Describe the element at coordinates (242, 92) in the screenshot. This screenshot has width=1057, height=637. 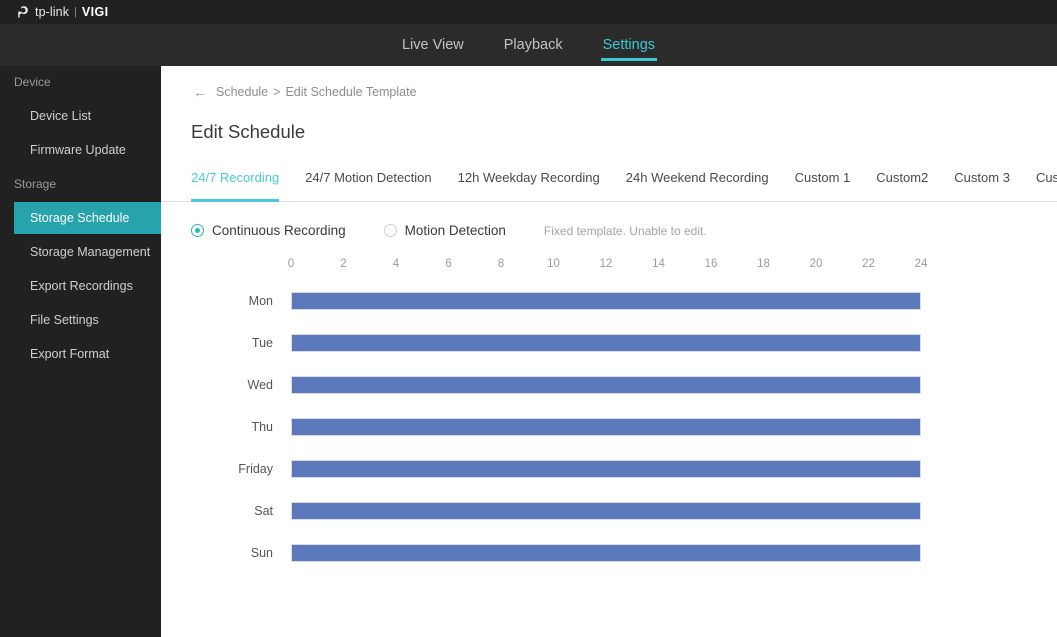
I see `breadcrumb-root: Schedule` at that location.